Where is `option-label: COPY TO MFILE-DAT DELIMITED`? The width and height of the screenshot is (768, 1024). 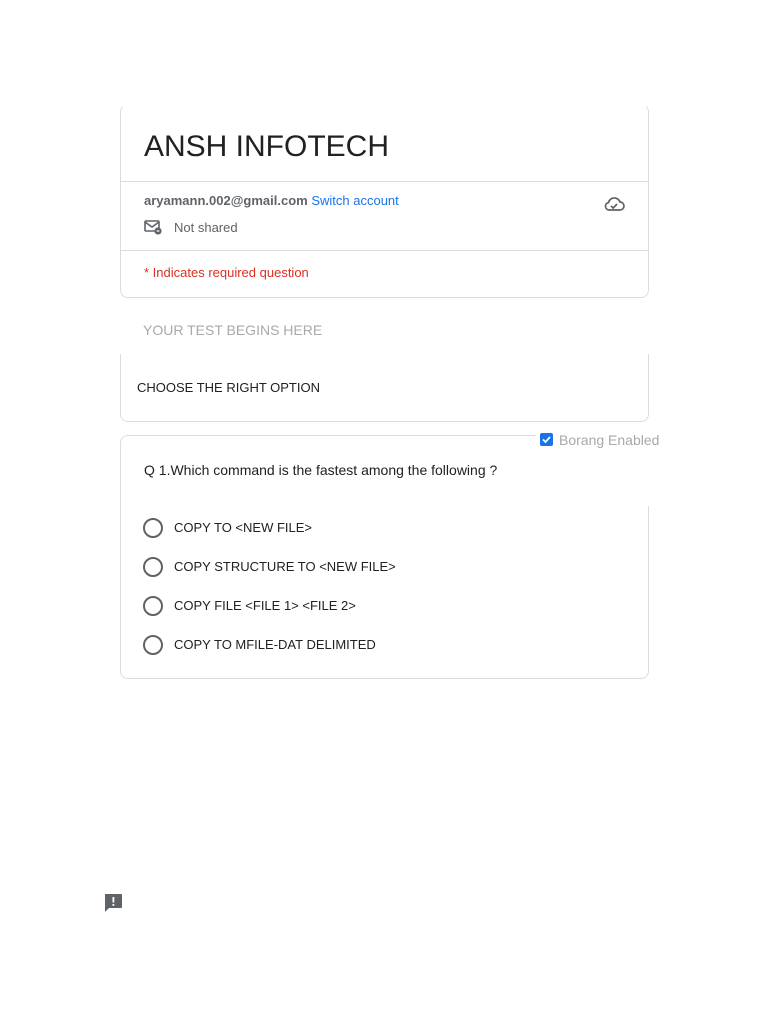
option-label: COPY TO MFILE-DAT DELIMITED is located at coordinates (275, 644).